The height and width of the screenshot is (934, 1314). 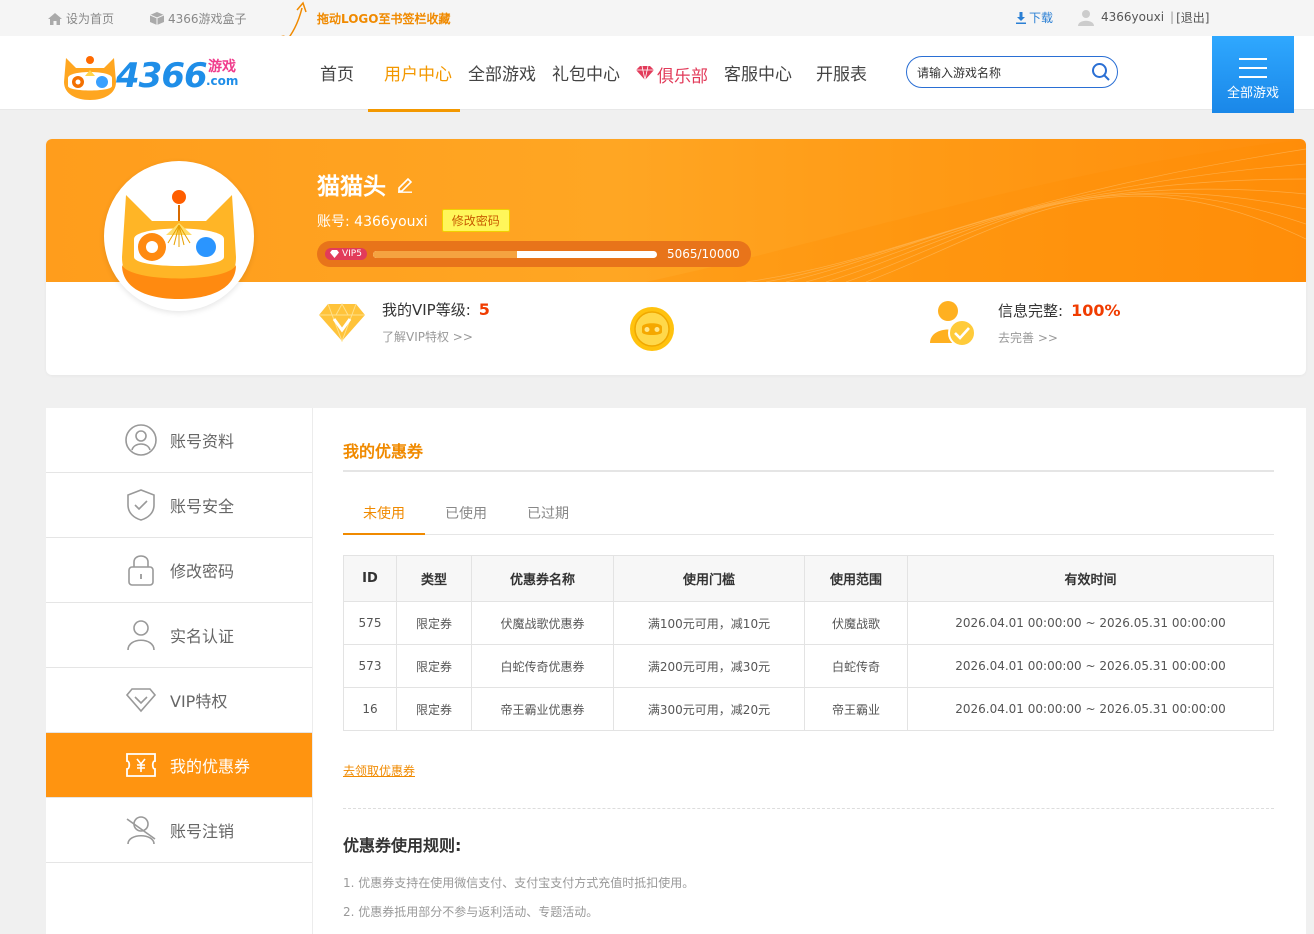 What do you see at coordinates (466, 516) in the screenshot?
I see `tab-used: 已使用` at bounding box center [466, 516].